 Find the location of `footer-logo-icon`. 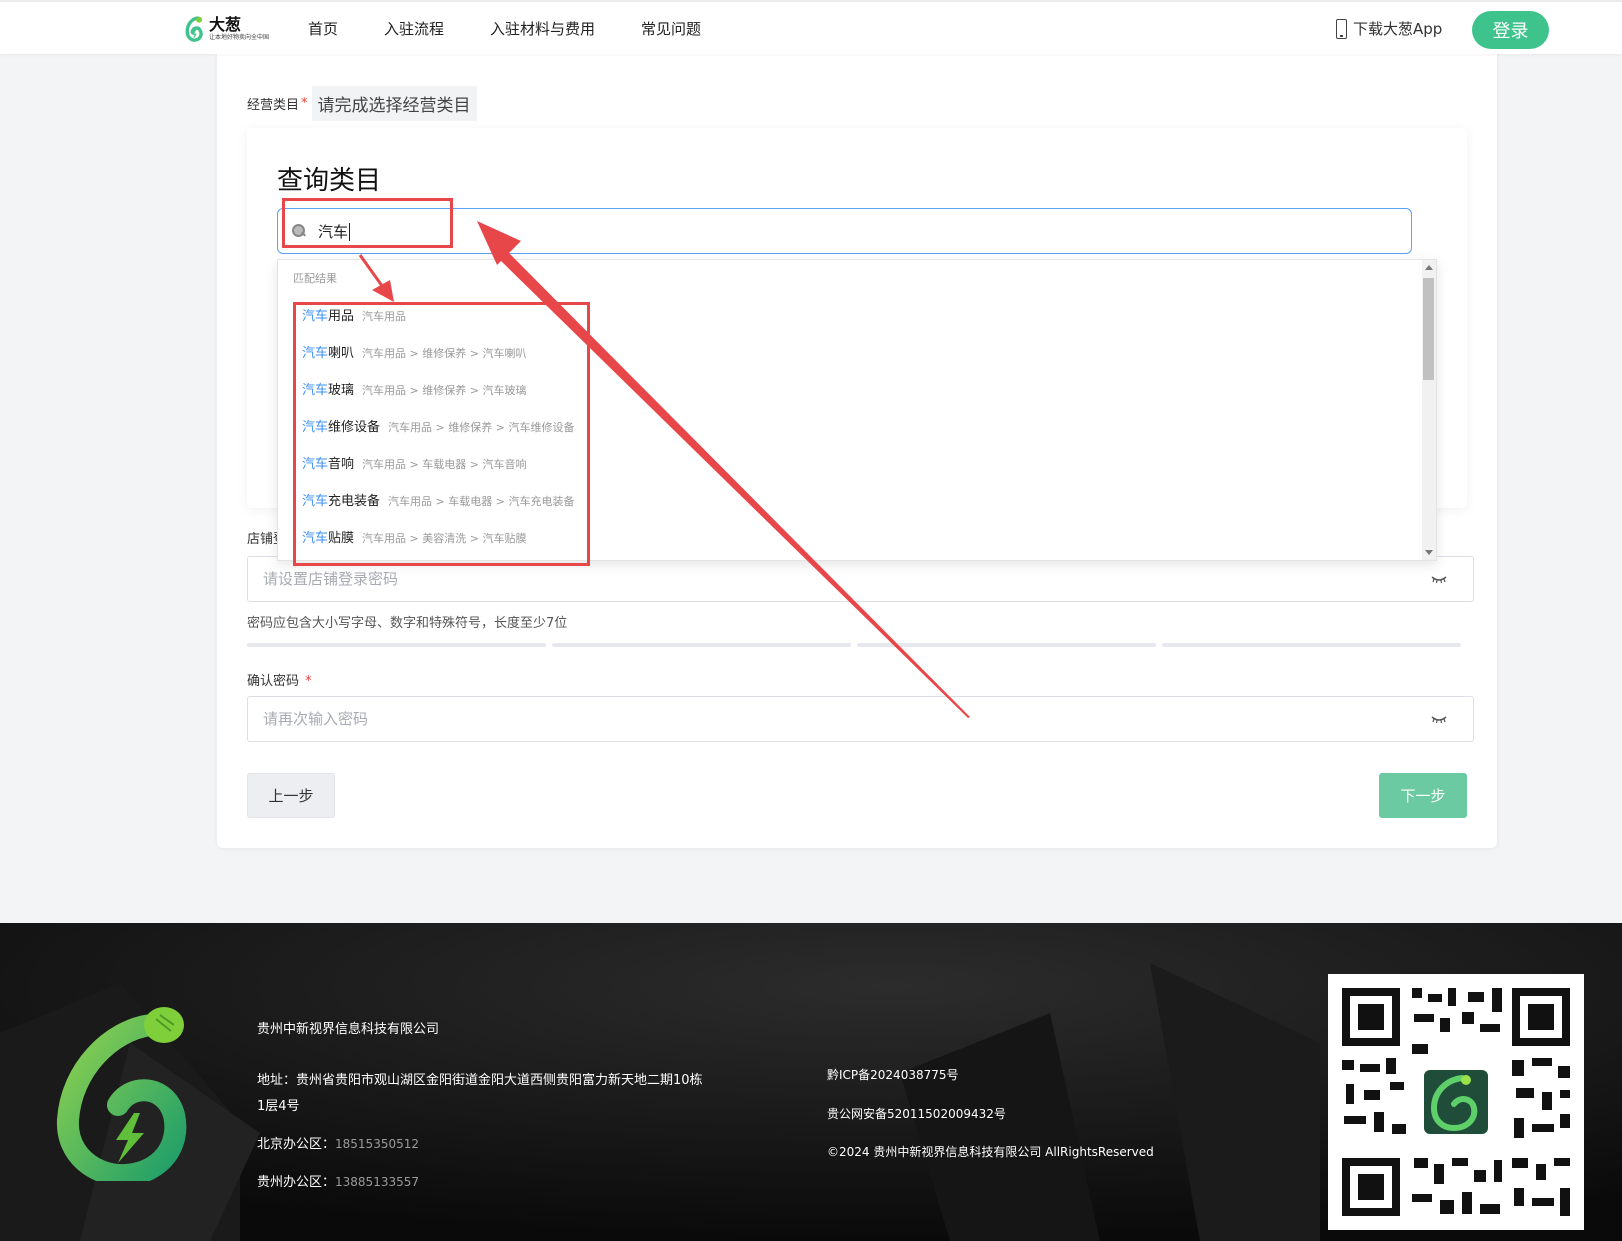

footer-logo-icon is located at coordinates (121, 1094).